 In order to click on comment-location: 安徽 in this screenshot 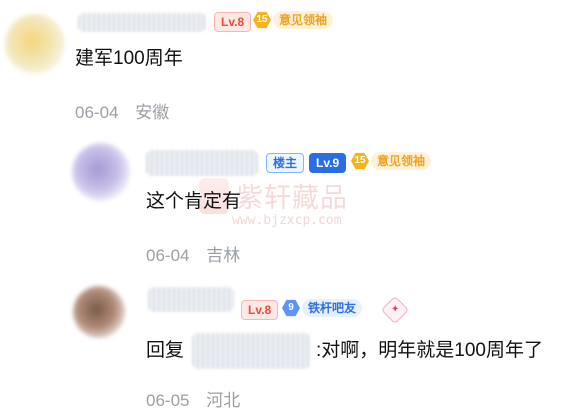, I will do `click(152, 112)`.